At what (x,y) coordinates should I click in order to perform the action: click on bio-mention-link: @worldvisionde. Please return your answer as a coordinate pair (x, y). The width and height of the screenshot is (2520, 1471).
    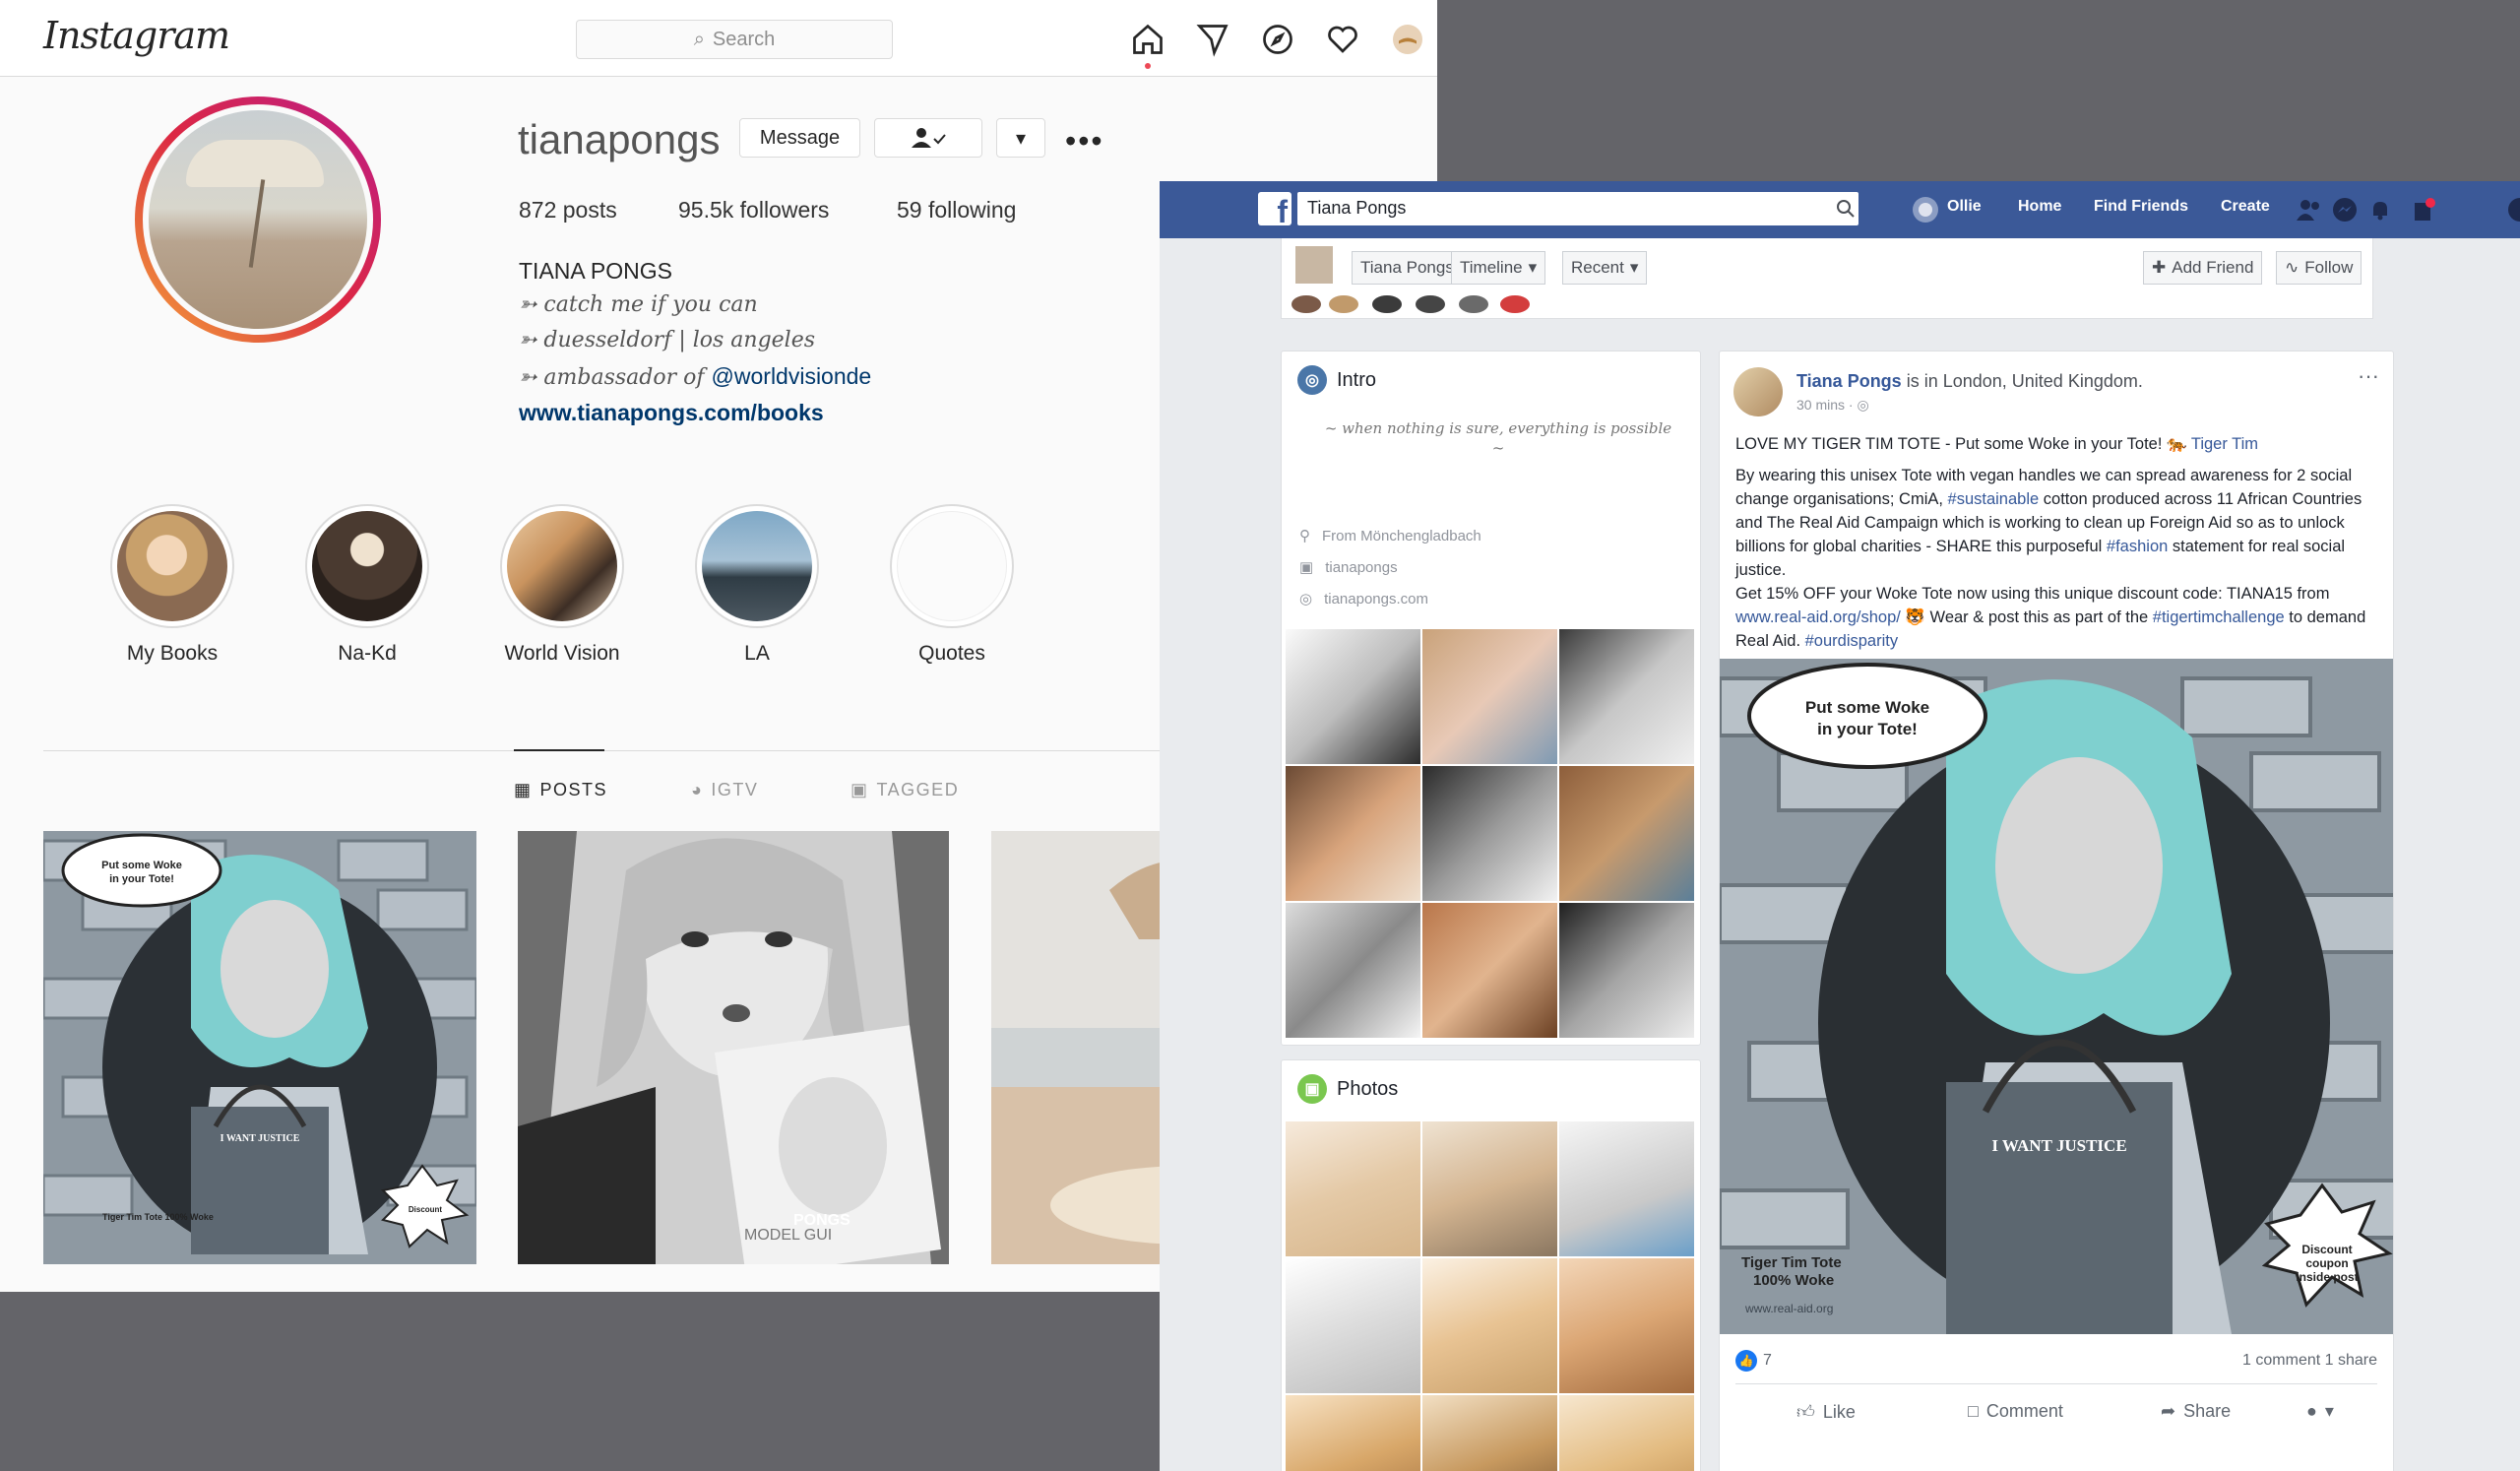
    Looking at the image, I should click on (792, 376).